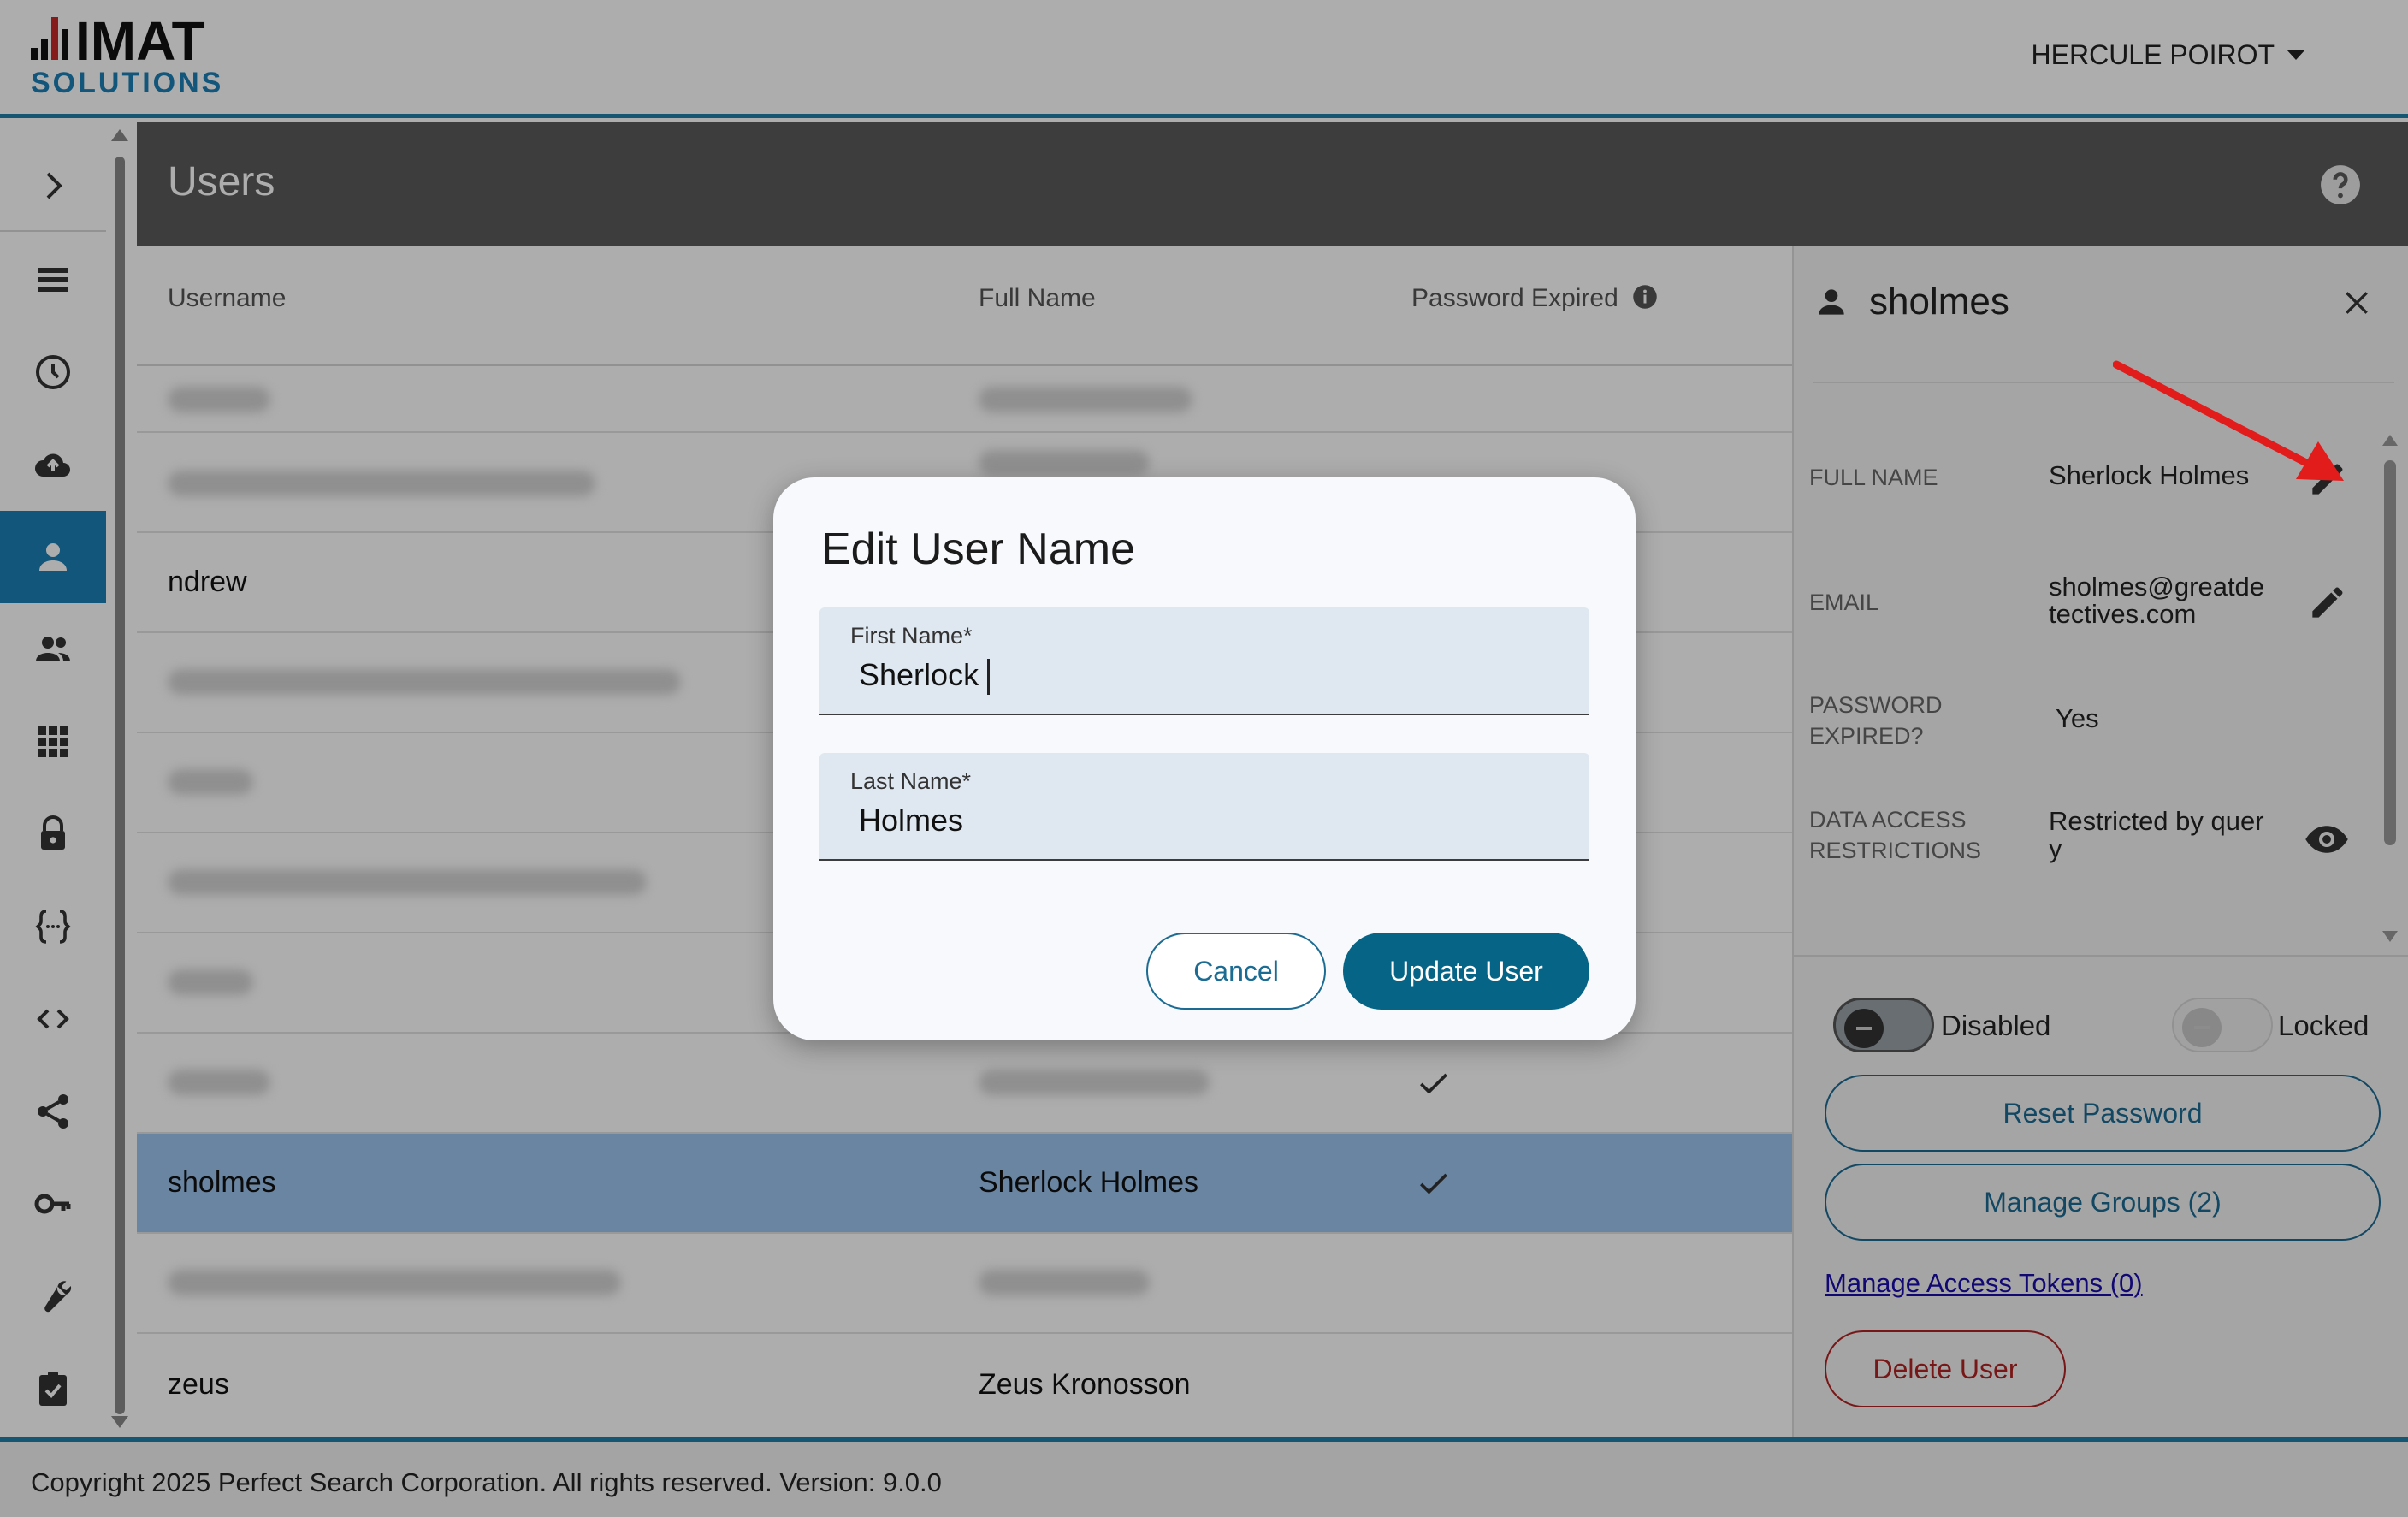  What do you see at coordinates (1204, 661) in the screenshot?
I see `first-name-field: First Name* Sherlock` at bounding box center [1204, 661].